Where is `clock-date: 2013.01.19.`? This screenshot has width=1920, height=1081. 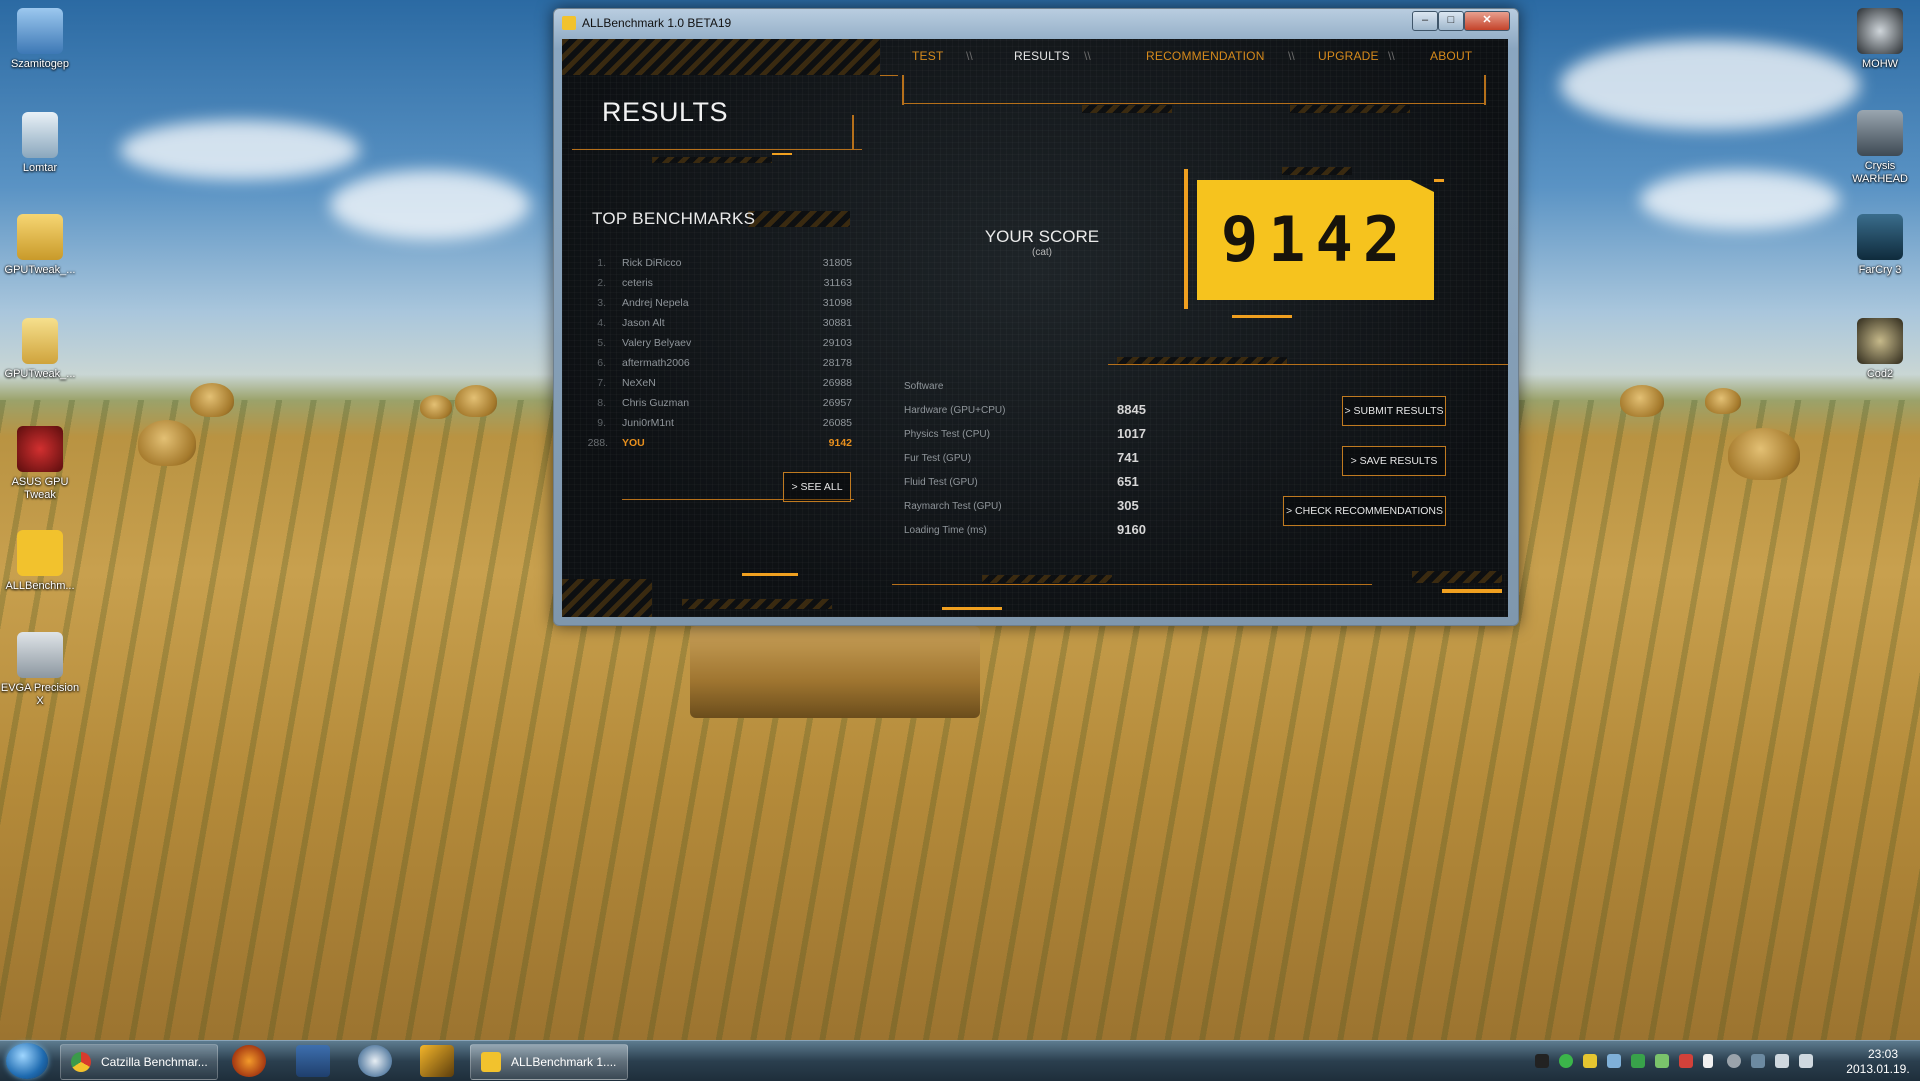
clock-date: 2013.01.19. is located at coordinates (1878, 1069).